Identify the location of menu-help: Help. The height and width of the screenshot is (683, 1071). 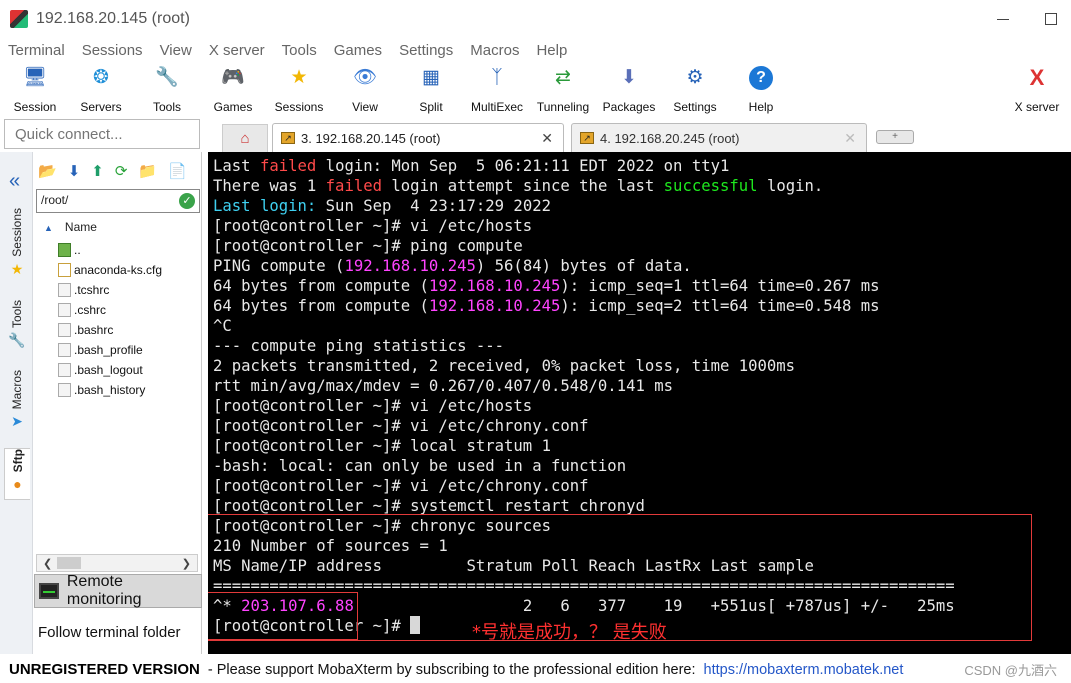
(551, 50).